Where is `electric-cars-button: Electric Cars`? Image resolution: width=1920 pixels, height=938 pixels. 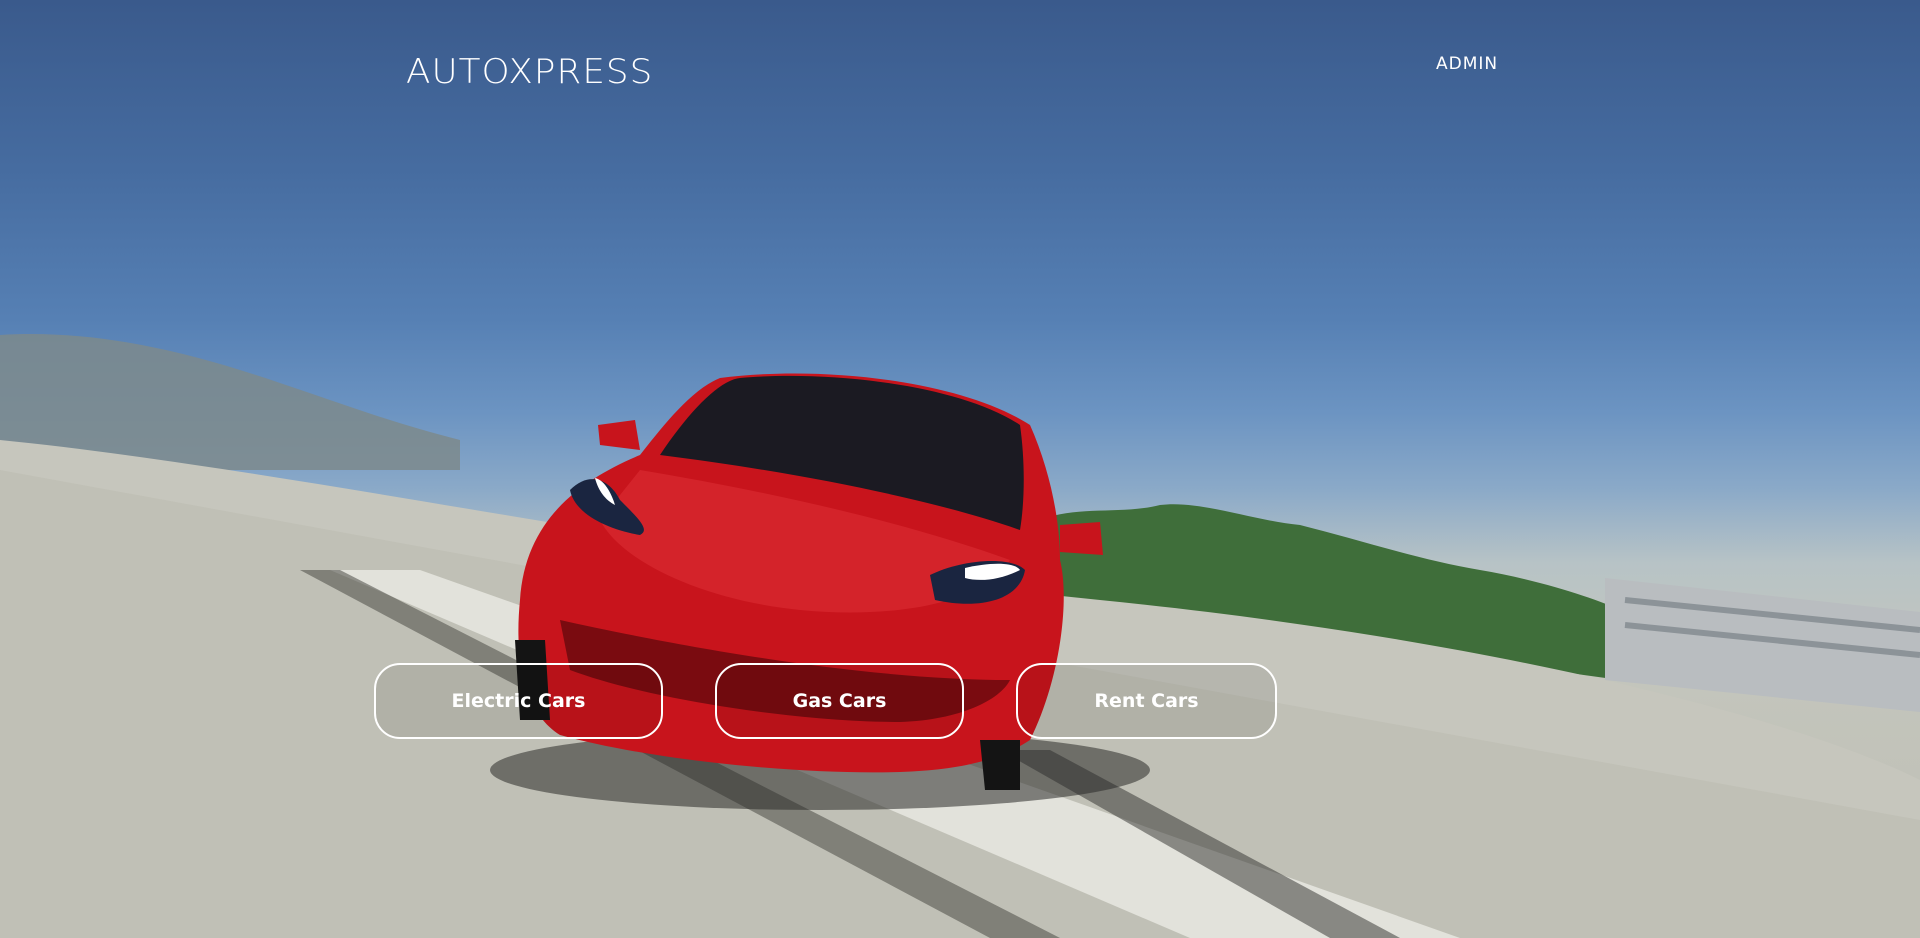
electric-cars-button: Electric Cars is located at coordinates (518, 701).